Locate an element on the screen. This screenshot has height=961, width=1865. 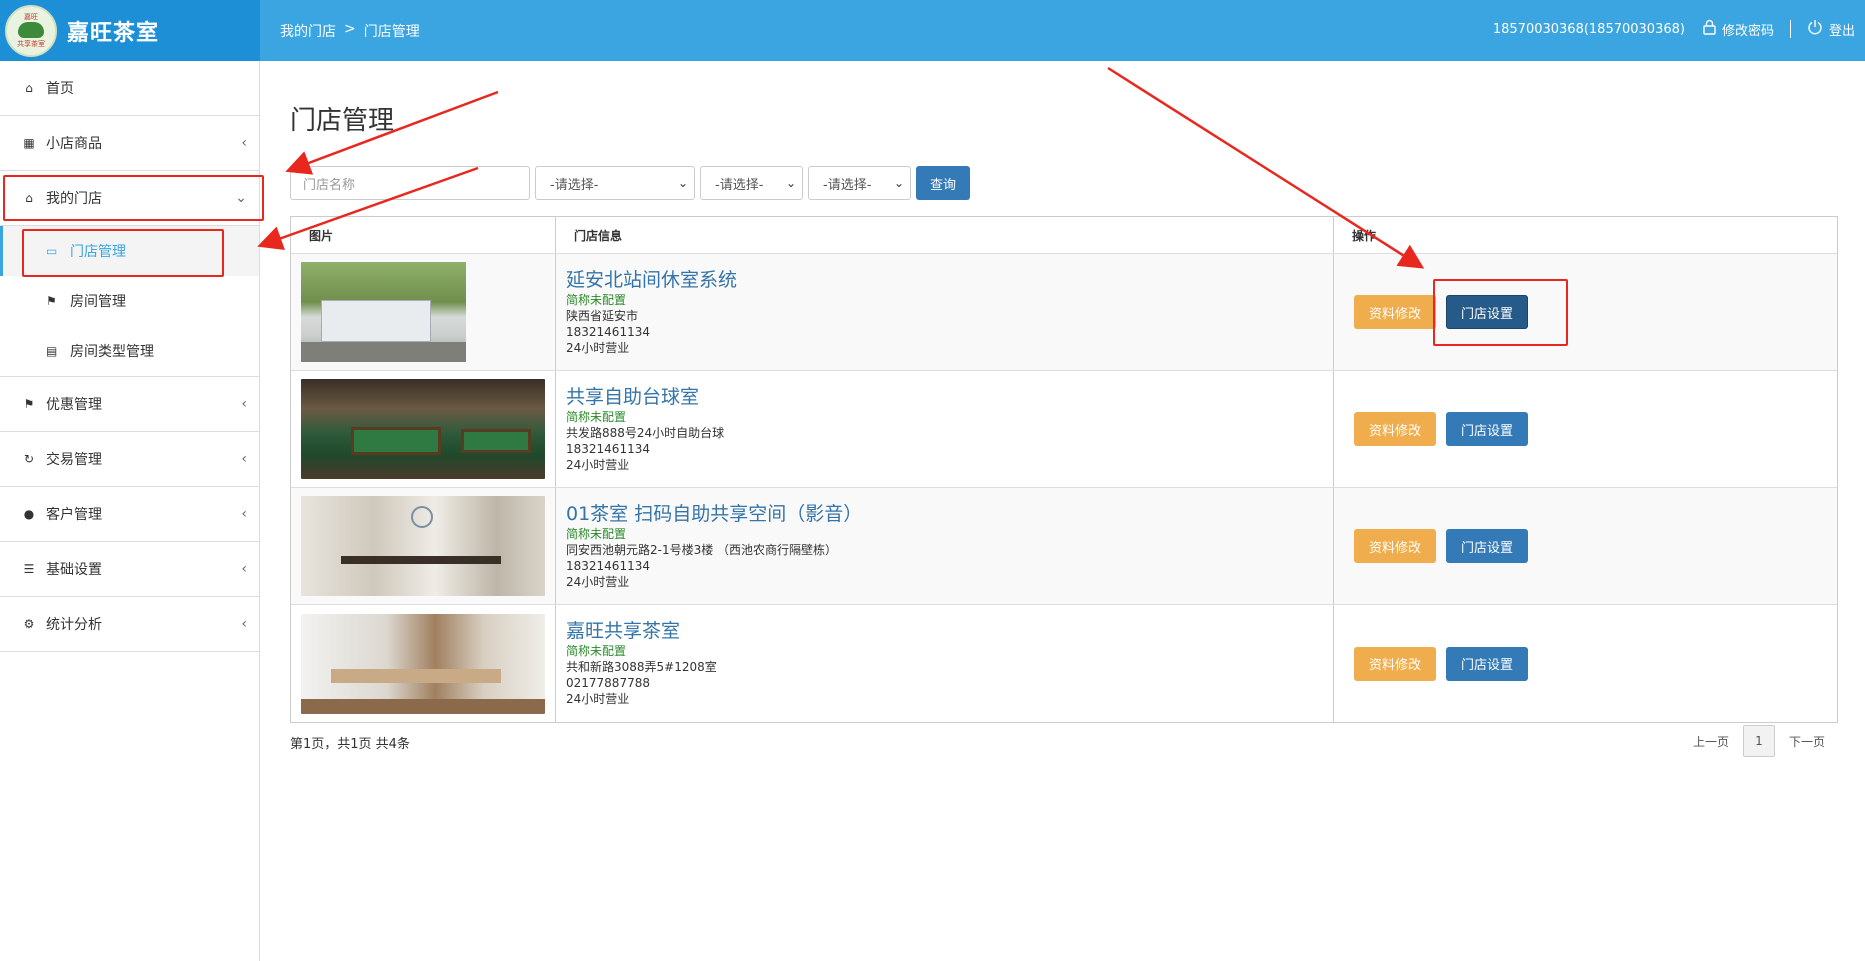
change-password-link: 修改密码 is located at coordinates (1748, 29).